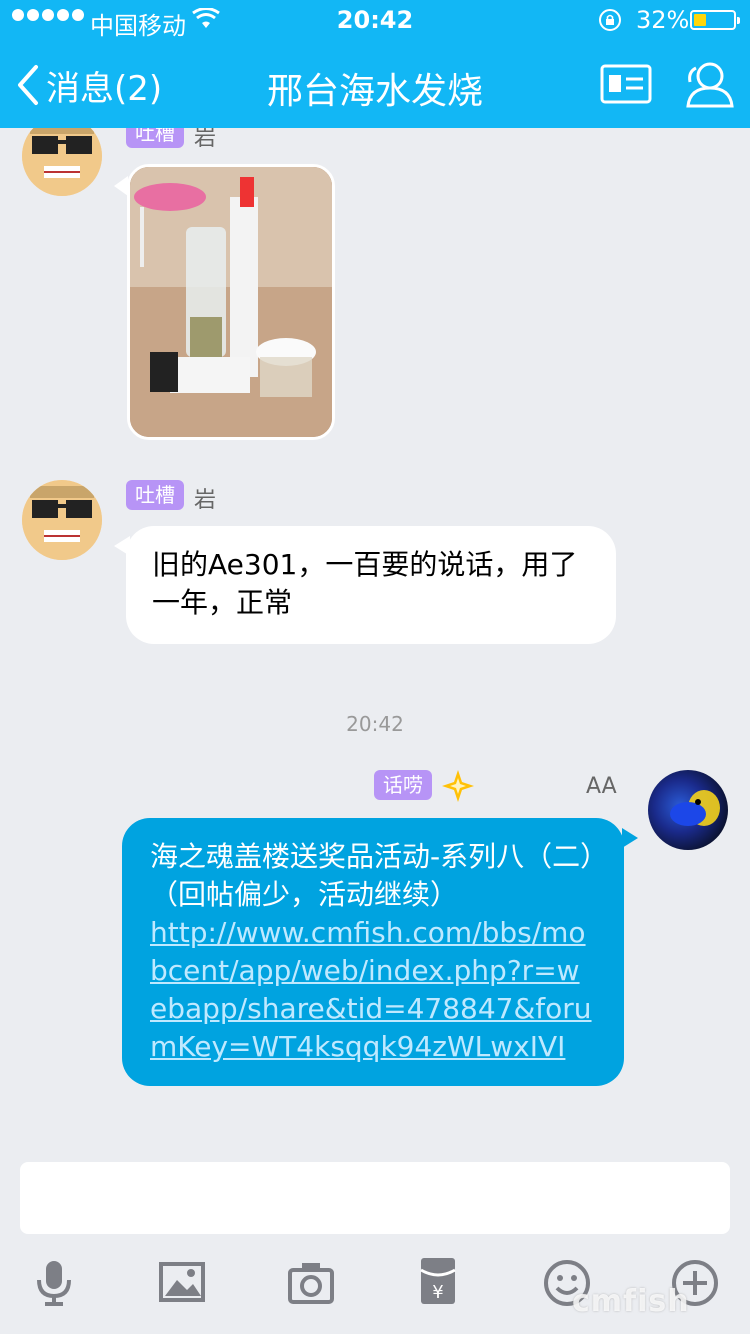 The width and height of the screenshot is (750, 1334). Describe the element at coordinates (28, 85) in the screenshot. I see `chevron-left-icon` at that location.